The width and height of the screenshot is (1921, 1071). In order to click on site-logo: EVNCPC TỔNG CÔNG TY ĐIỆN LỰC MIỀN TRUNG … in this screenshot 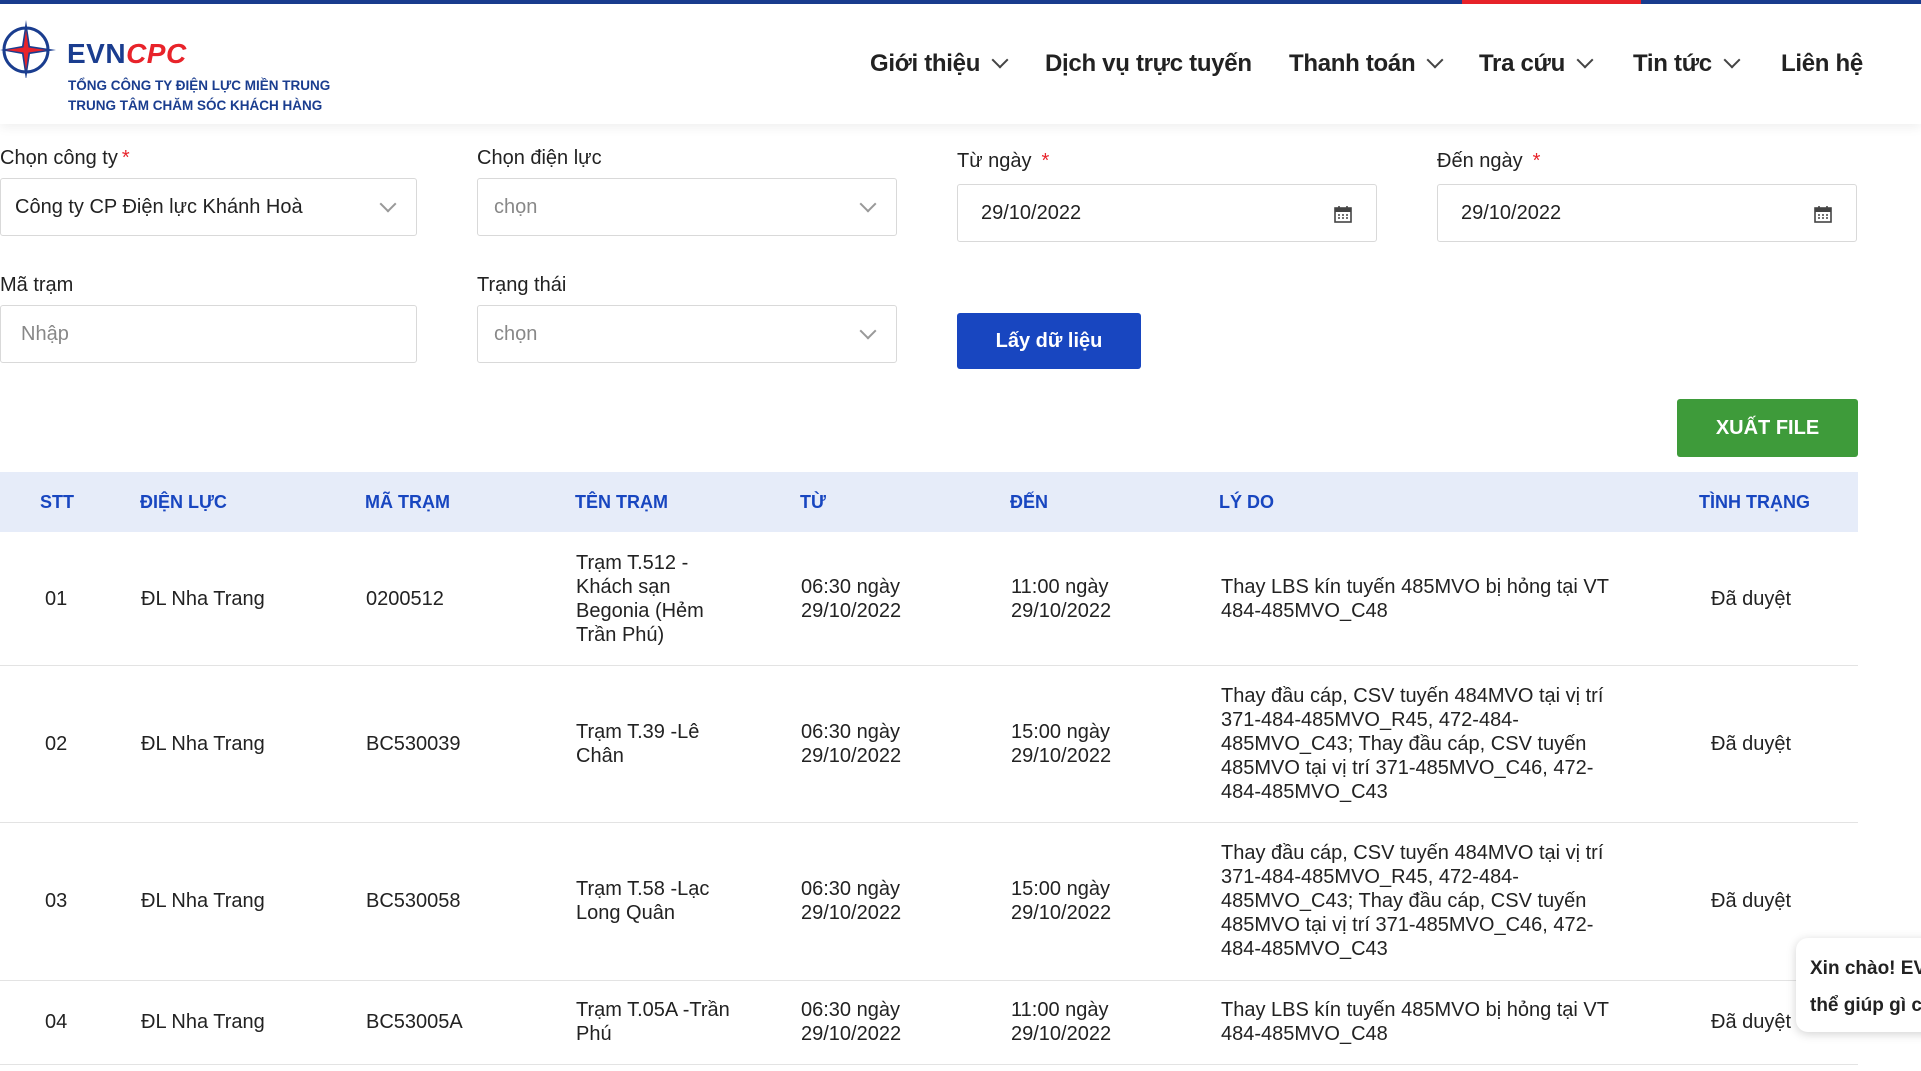, I will do `click(170, 64)`.